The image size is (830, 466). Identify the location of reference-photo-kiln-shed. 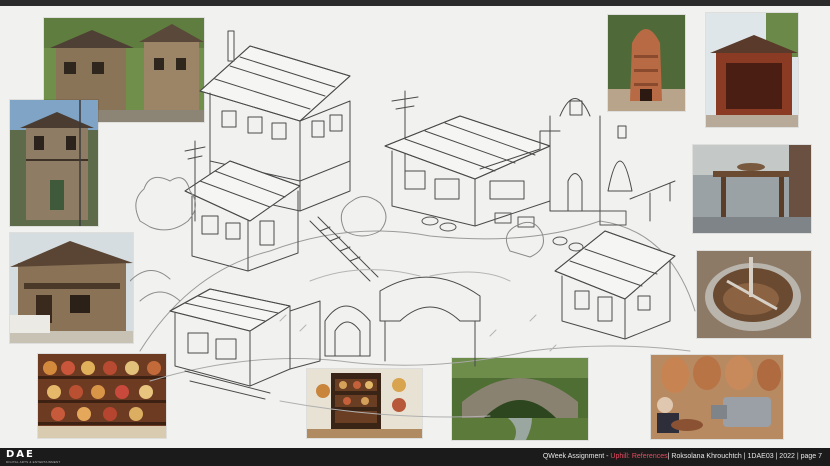
(752, 70).